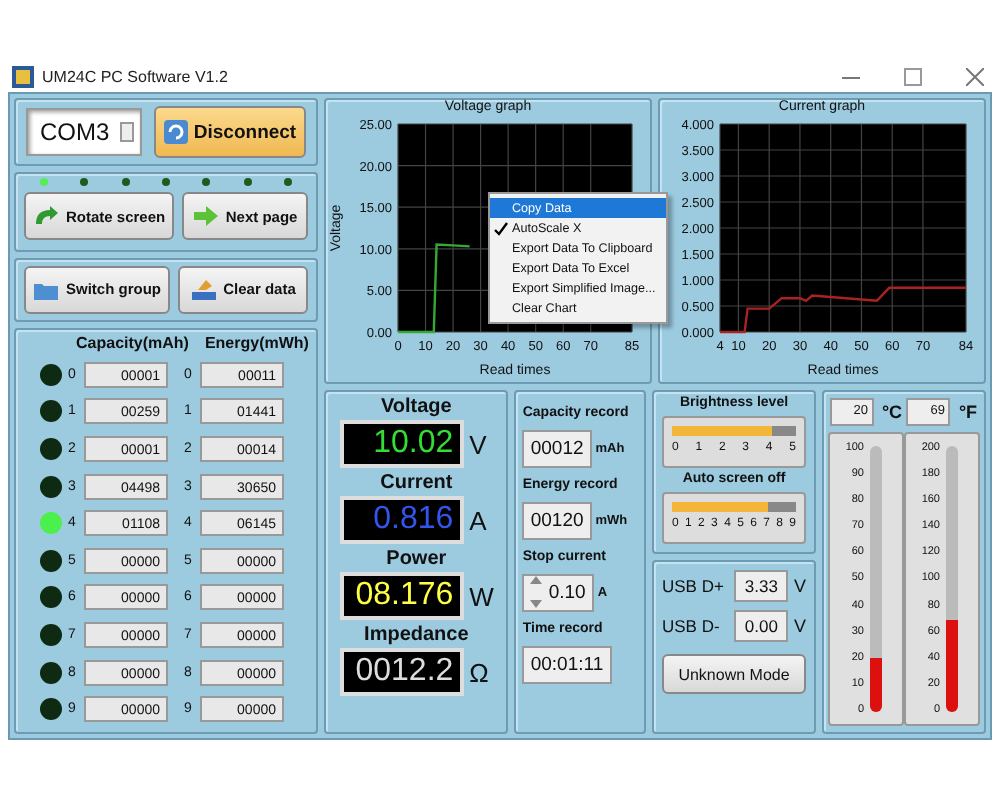 The height and width of the screenshot is (800, 1000). What do you see at coordinates (413, 520) in the screenshot?
I see `reading-value: 0.816` at bounding box center [413, 520].